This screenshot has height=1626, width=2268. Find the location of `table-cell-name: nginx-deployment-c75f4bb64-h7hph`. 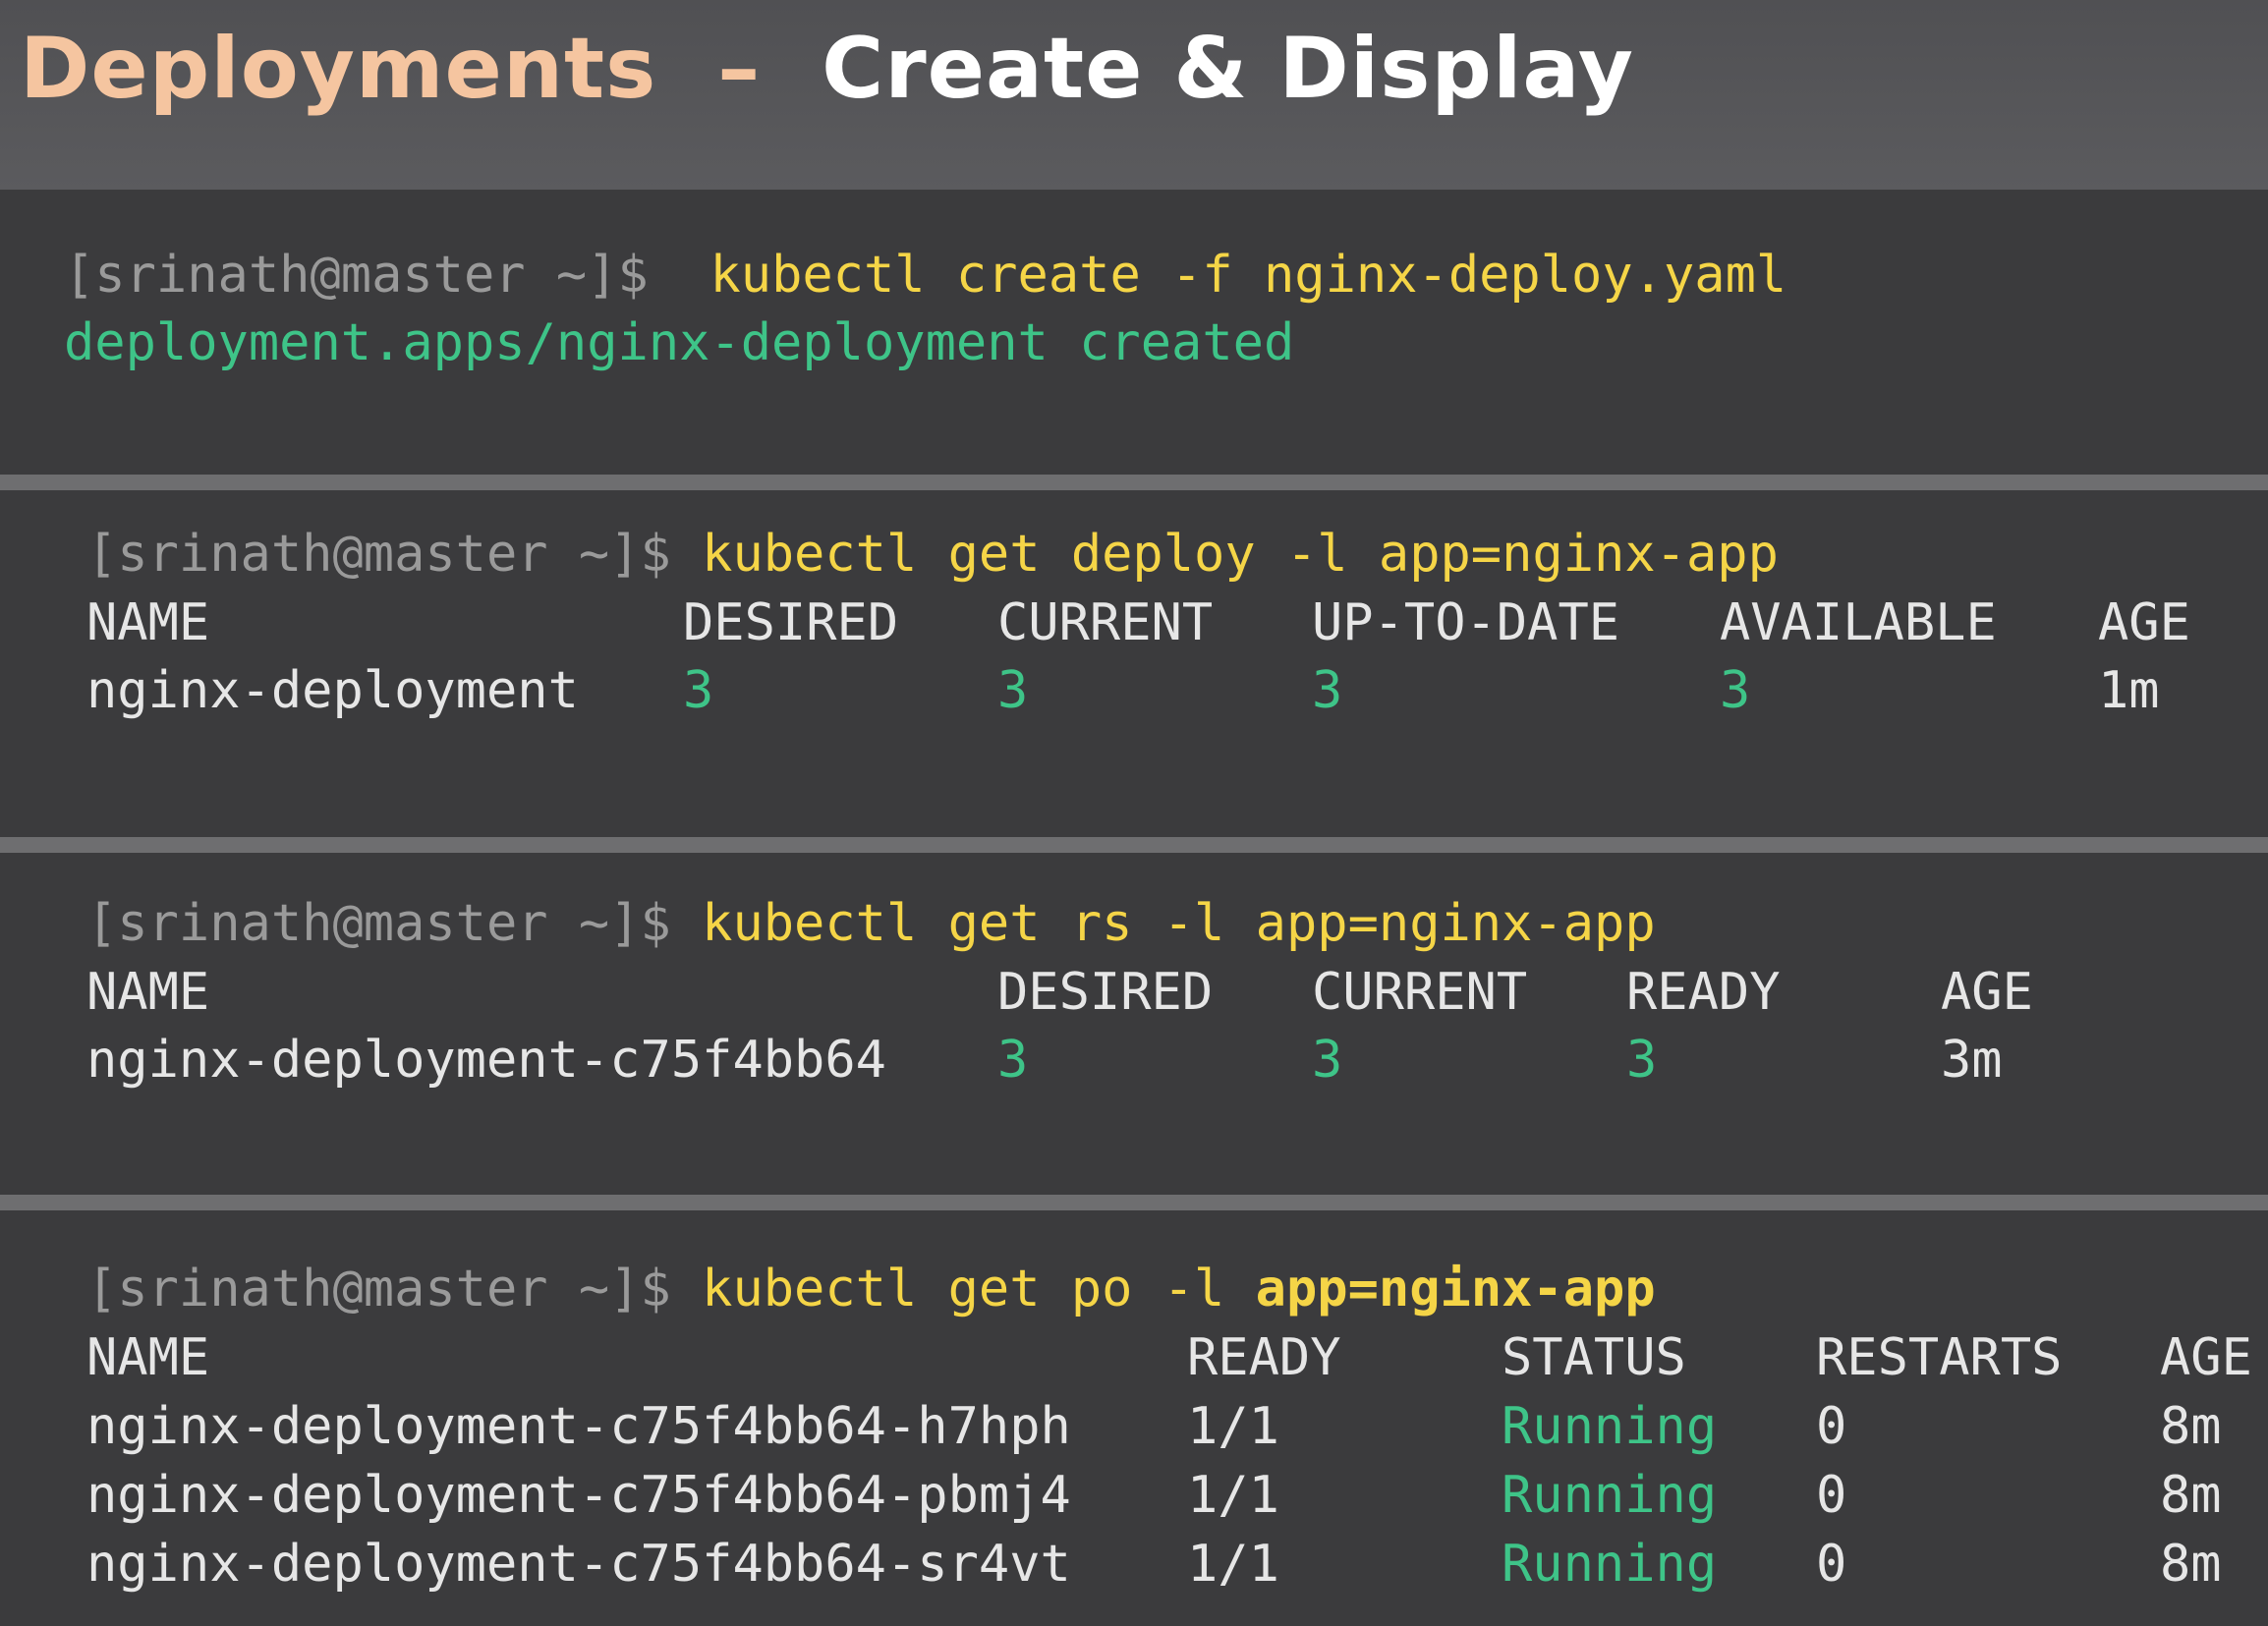

table-cell-name: nginx-deployment-c75f4bb64-h7hph is located at coordinates (579, 1426).